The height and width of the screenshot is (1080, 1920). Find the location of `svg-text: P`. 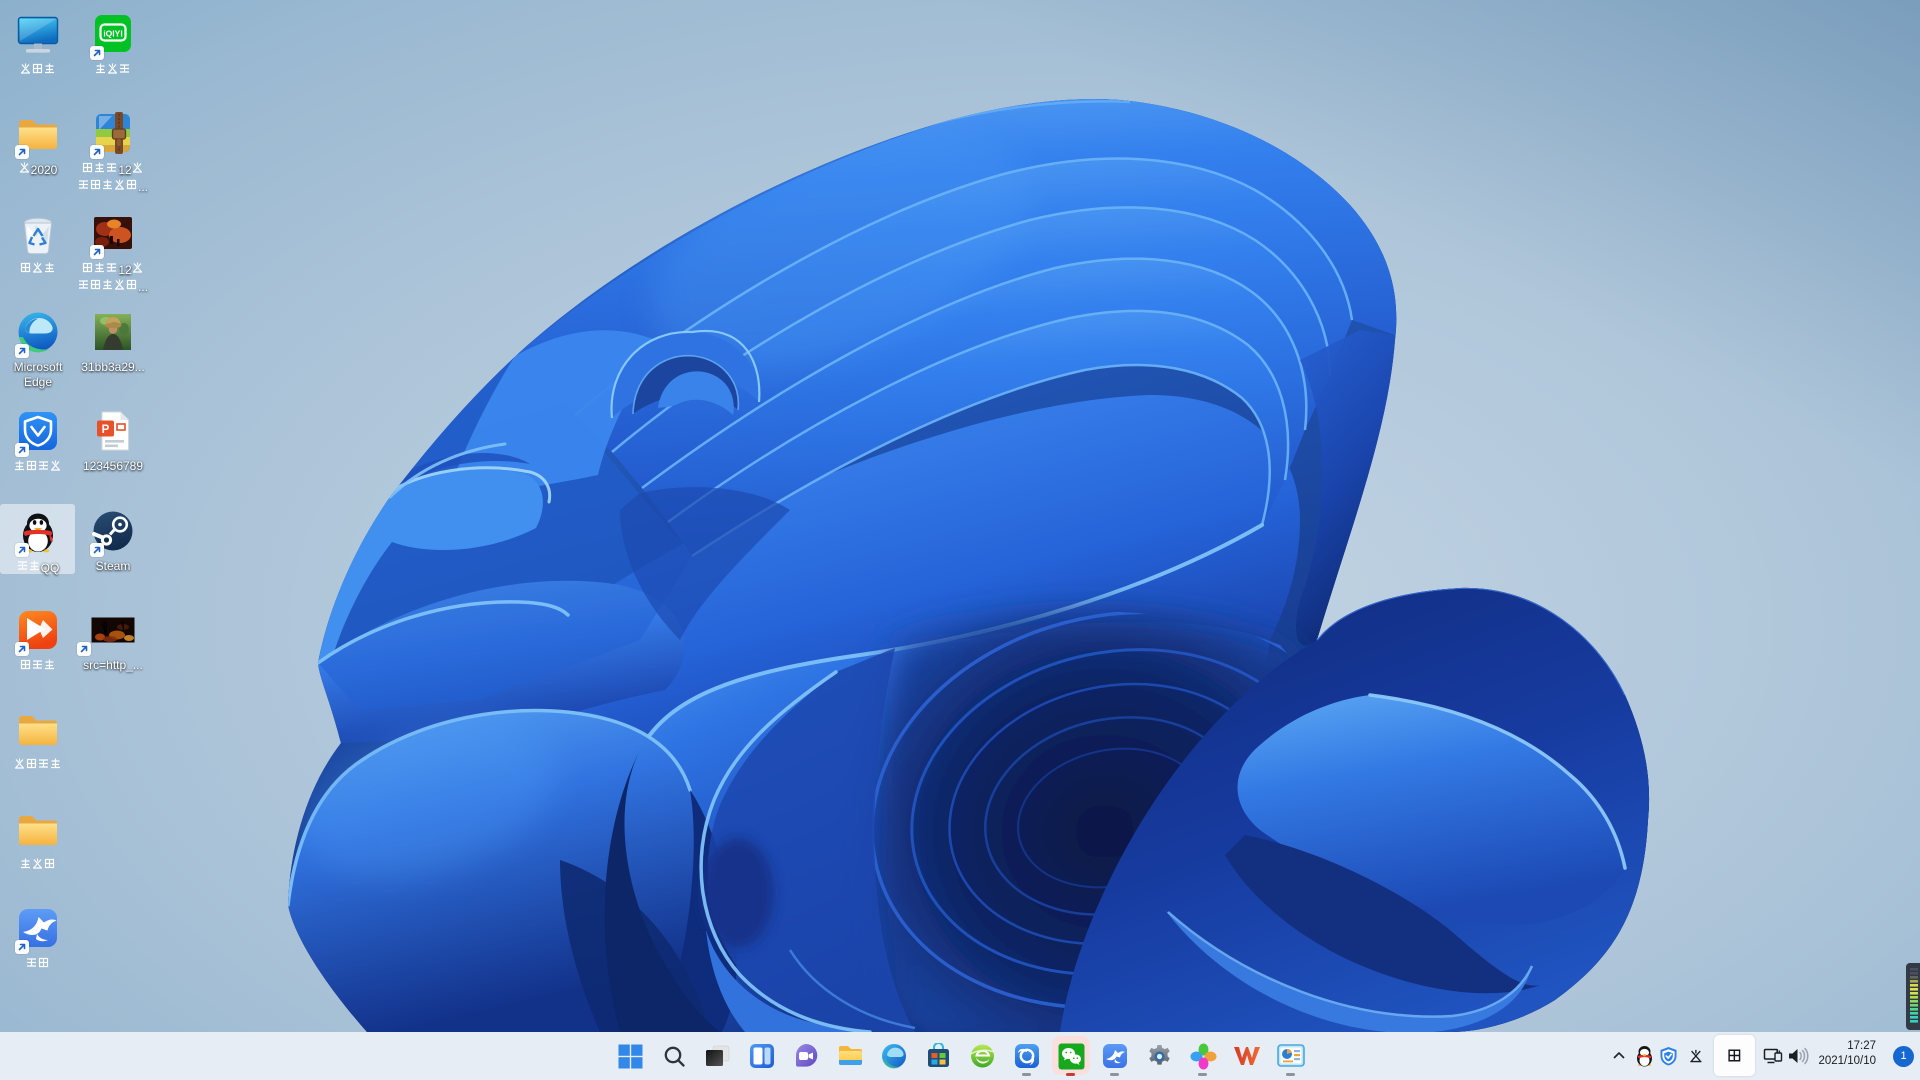

svg-text: P is located at coordinates (106, 430).